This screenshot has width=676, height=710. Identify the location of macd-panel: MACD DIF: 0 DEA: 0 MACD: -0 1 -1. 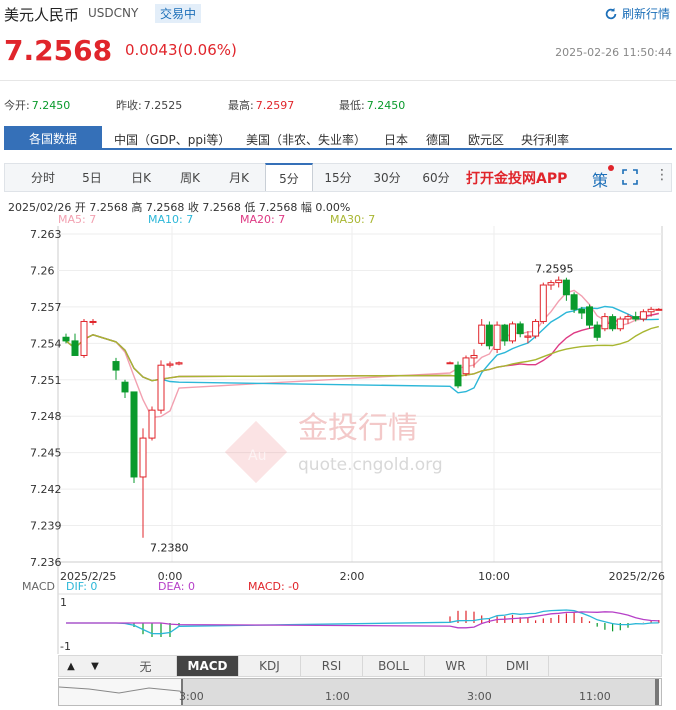
(342, 616).